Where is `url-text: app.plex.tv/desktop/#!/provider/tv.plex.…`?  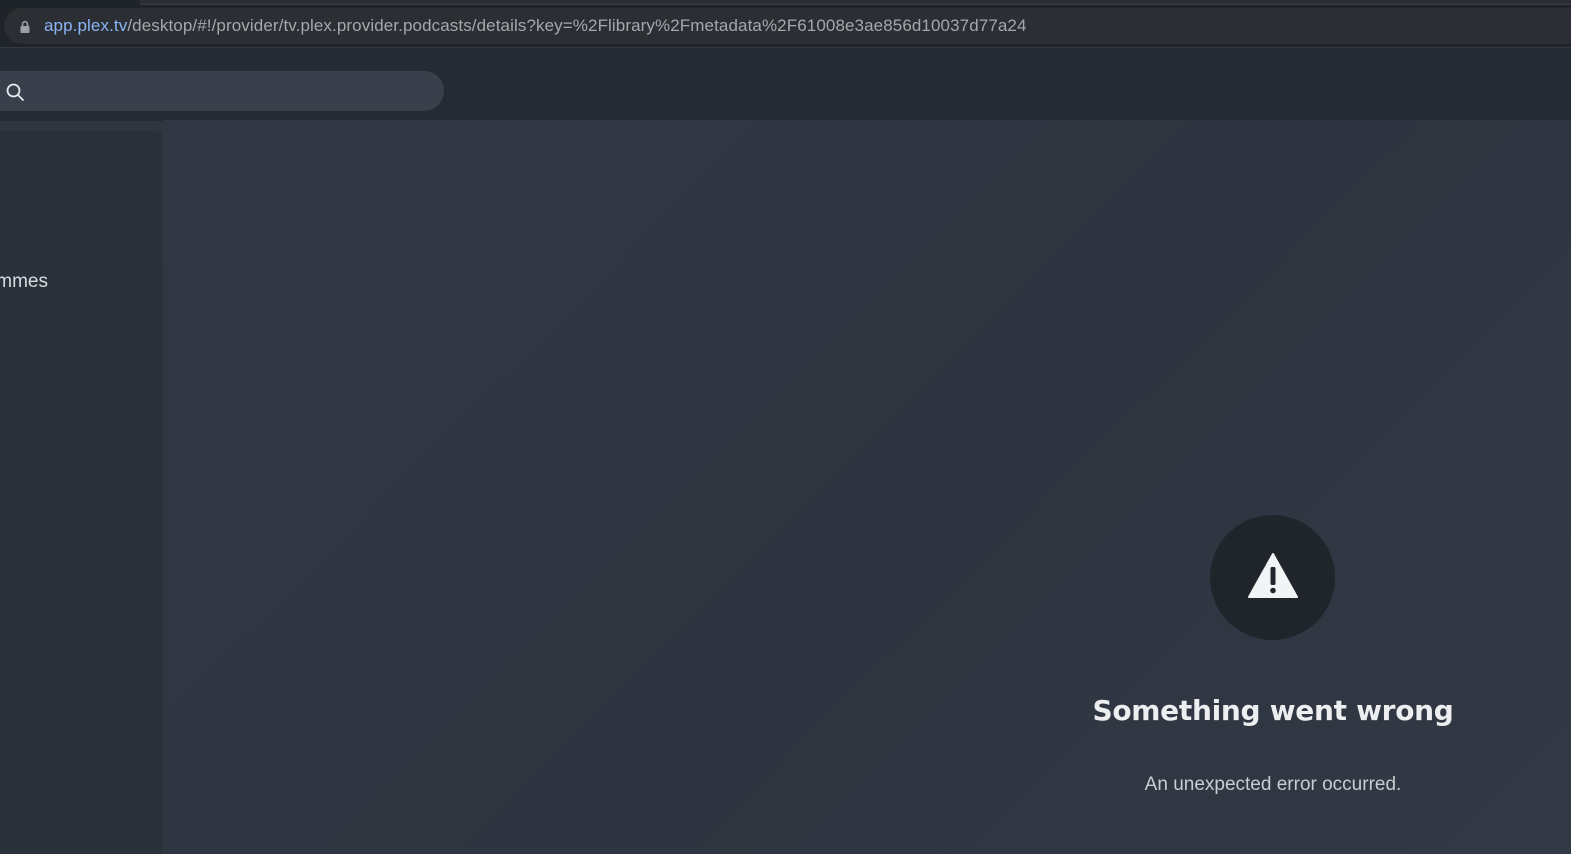
url-text: app.plex.tv/desktop/#!/provider/tv.plex.… is located at coordinates (535, 26).